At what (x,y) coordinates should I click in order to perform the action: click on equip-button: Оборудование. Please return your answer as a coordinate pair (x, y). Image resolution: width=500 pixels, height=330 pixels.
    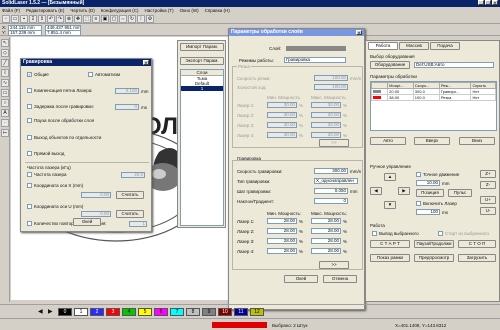
    Looking at the image, I should click on (390, 65).